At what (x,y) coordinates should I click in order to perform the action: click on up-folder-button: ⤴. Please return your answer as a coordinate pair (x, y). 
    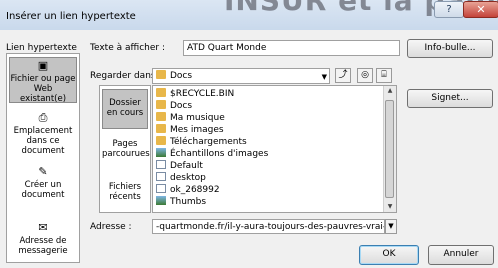
    Looking at the image, I should click on (343, 75).